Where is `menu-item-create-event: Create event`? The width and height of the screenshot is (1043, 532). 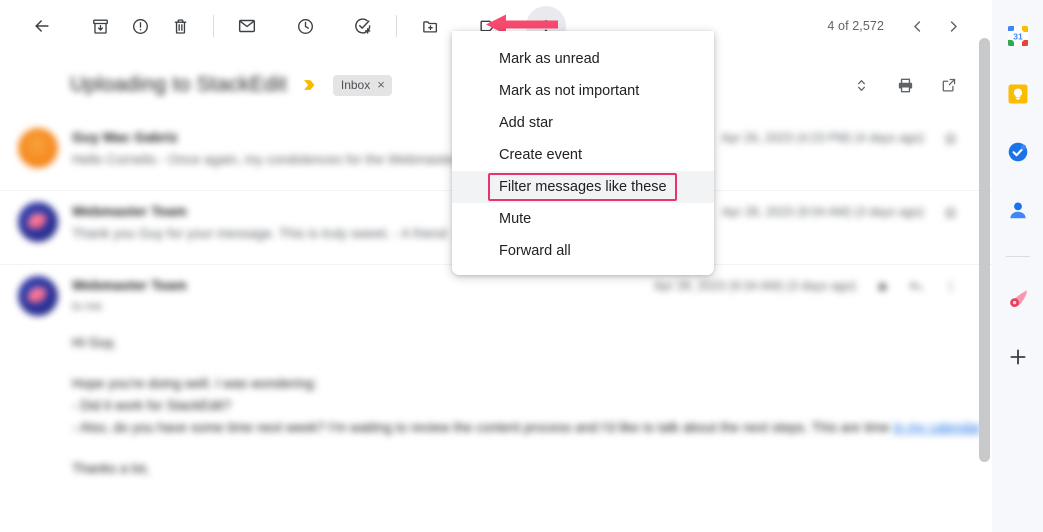 menu-item-create-event: Create event is located at coordinates (583, 155).